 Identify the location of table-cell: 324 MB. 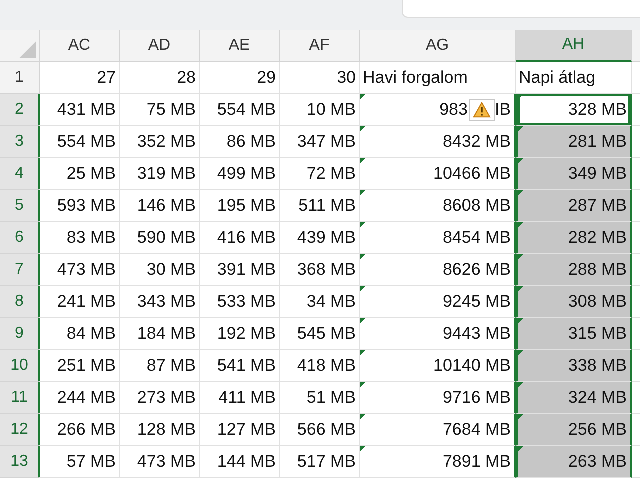
(574, 398).